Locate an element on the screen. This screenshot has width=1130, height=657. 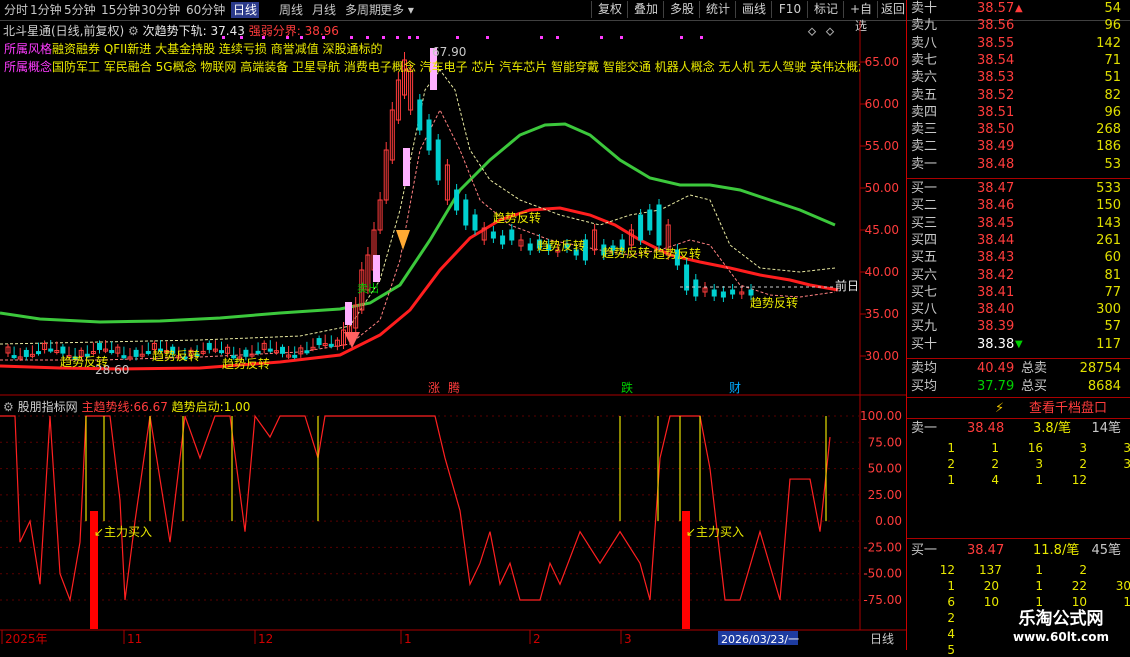
ask-row-4: 卖六 38.53 51 is located at coordinates (1019, 77).